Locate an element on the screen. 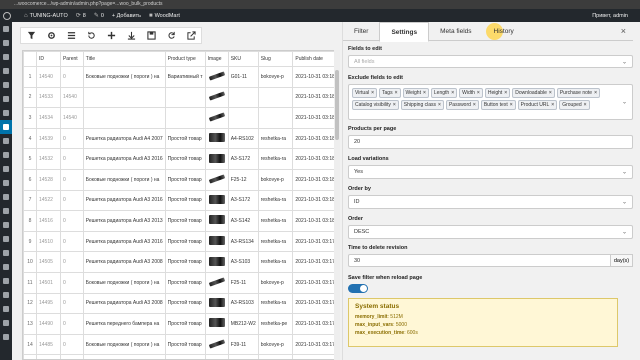 The image size is (640, 360). settings-button is located at coordinates (51, 35).